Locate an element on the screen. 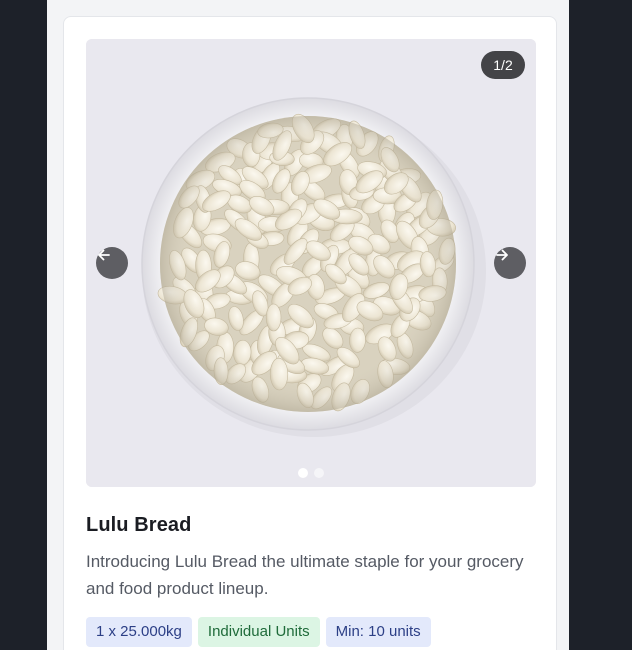 This screenshot has width=632, height=650. carousel-dots is located at coordinates (311, 473).